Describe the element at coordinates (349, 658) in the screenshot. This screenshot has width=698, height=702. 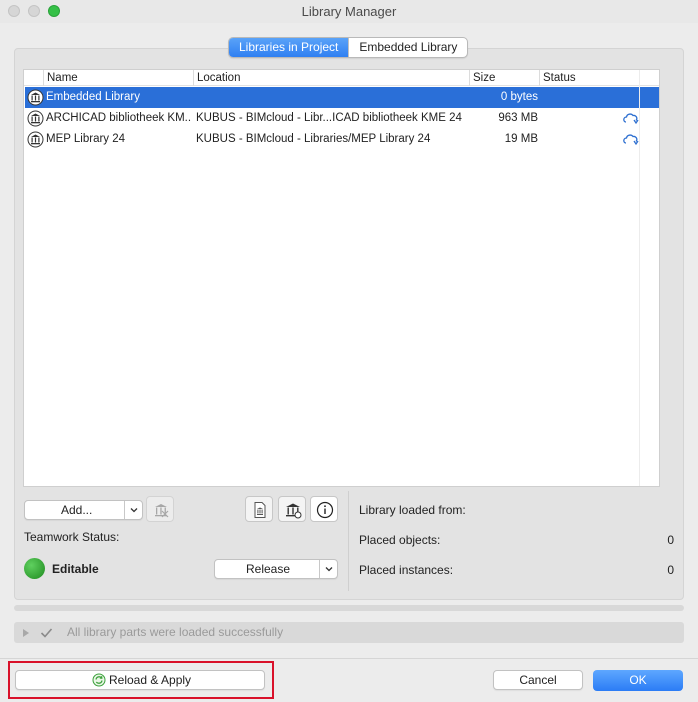
I see `footer-separator` at that location.